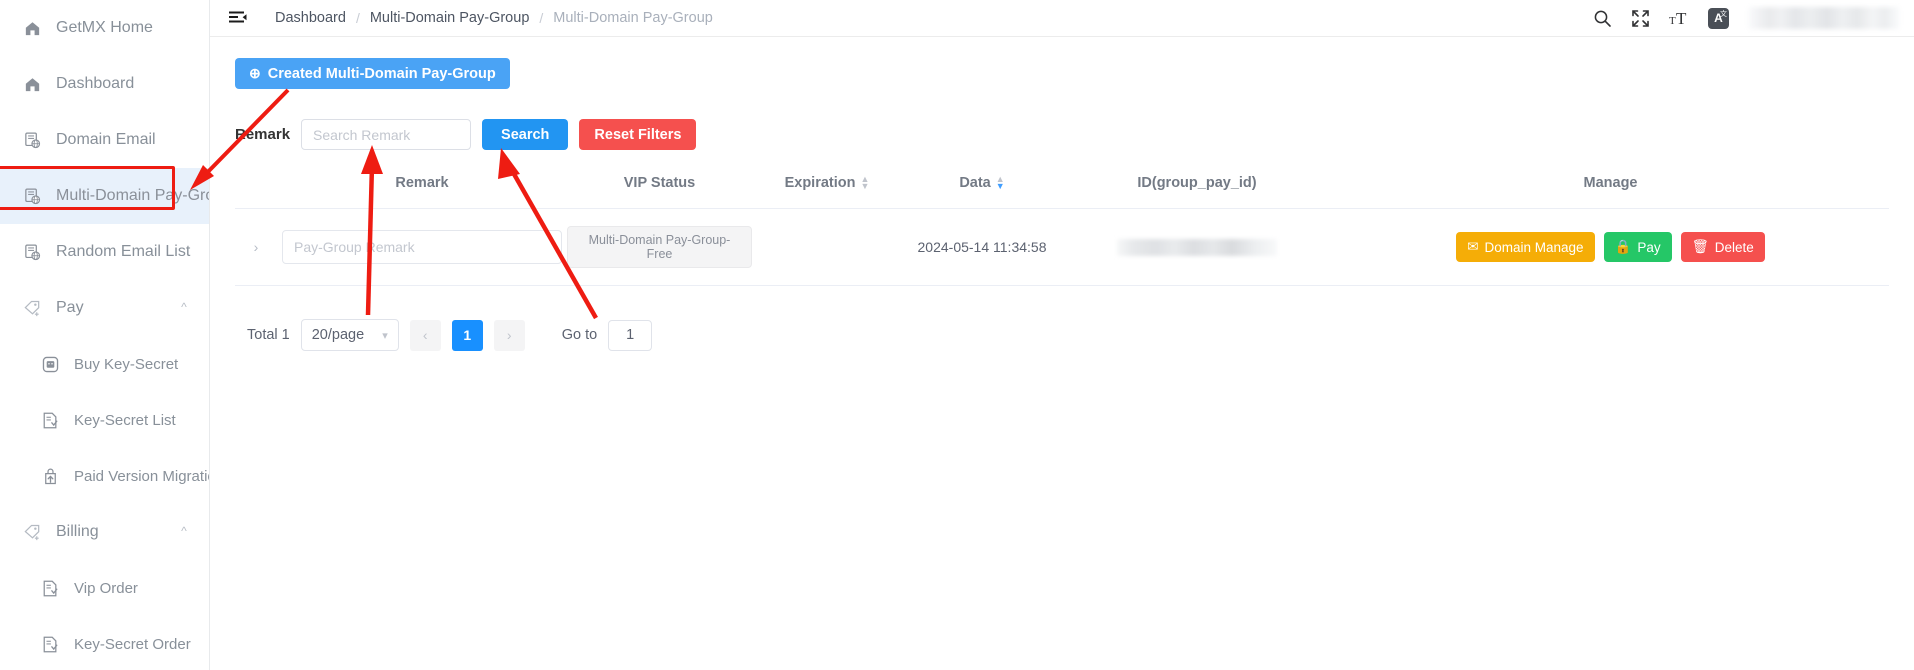 This screenshot has width=1914, height=670. I want to click on create-pay-group-button: ⊕ Created Multi-Domain Pay-Group, so click(372, 73).